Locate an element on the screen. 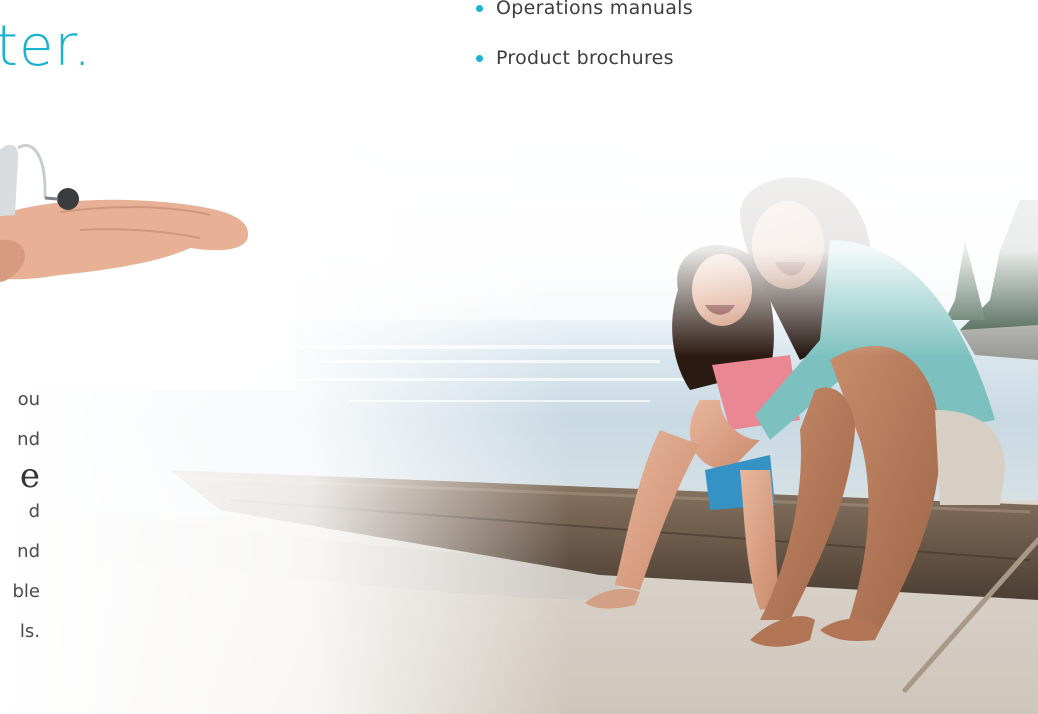 This screenshot has width=1038, height=714. paragraph-line: ou is located at coordinates (28, 399).